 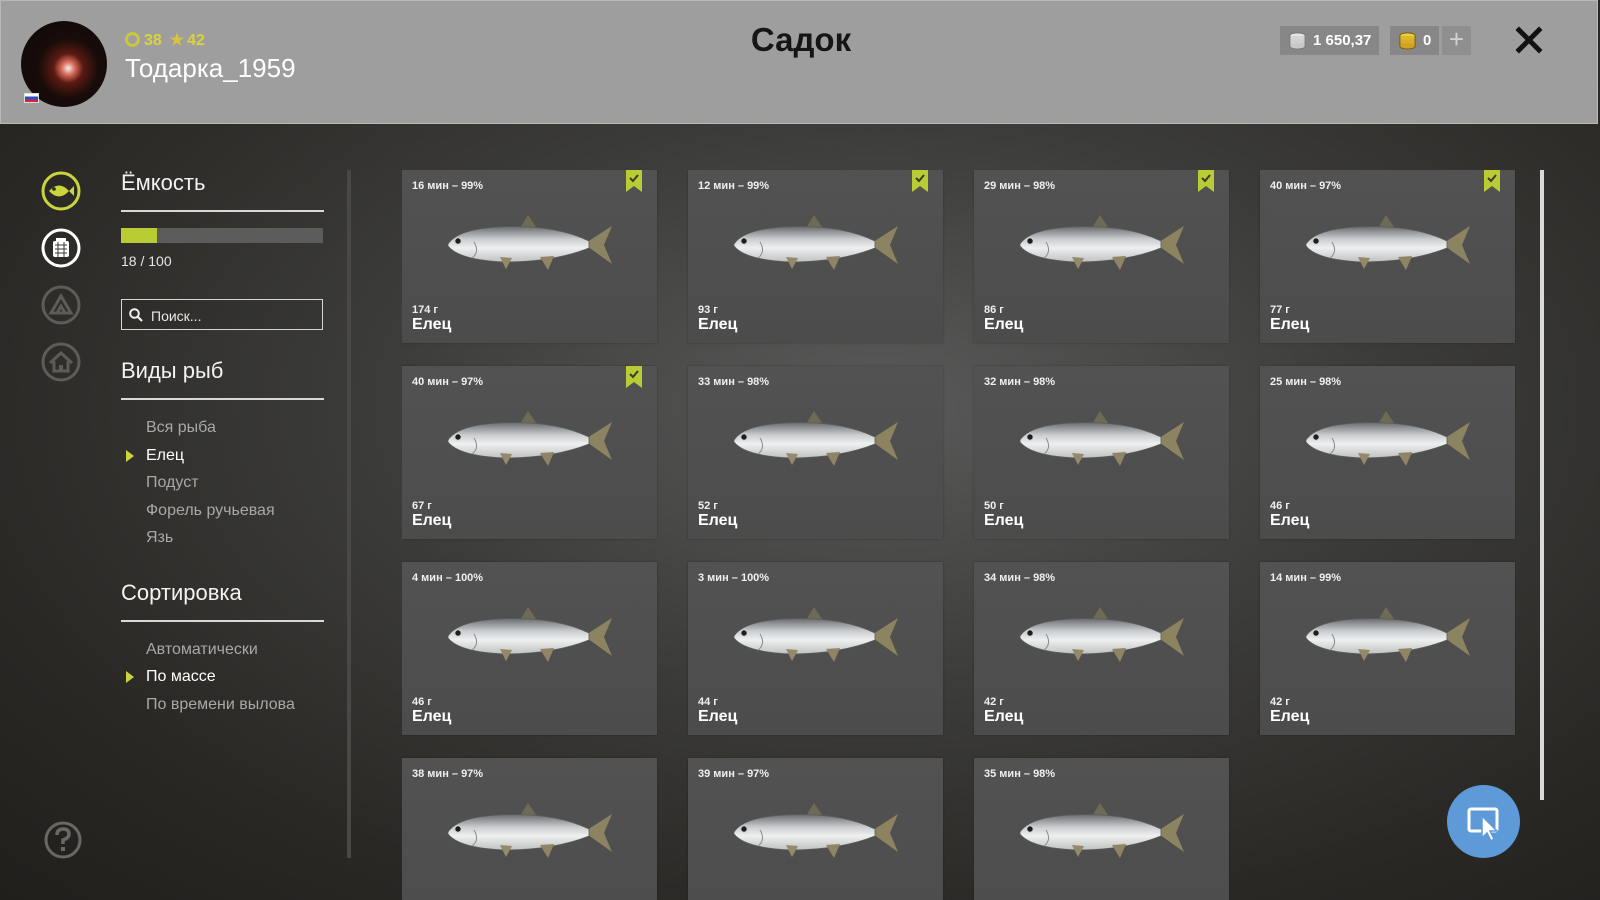 I want to click on gold-coins-icon, so click(x=1407, y=41).